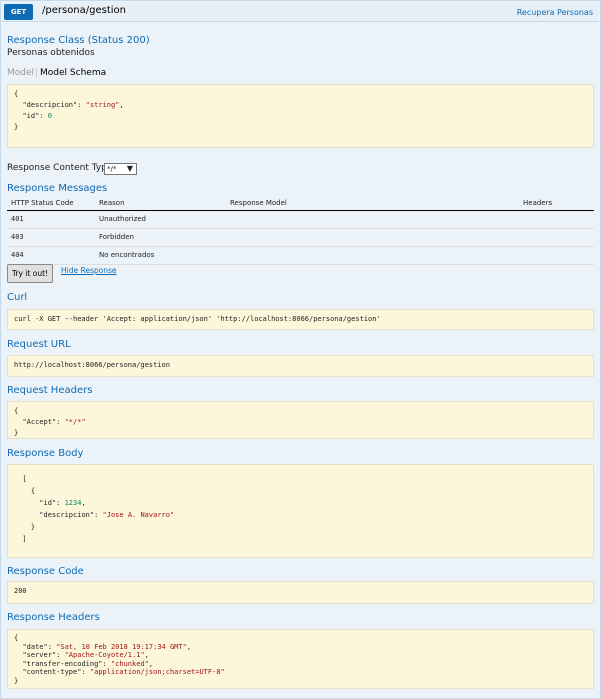 The height and width of the screenshot is (699, 601). Describe the element at coordinates (104, 655) in the screenshot. I see `header-value: "Apache-Coyote/1.1"` at that location.